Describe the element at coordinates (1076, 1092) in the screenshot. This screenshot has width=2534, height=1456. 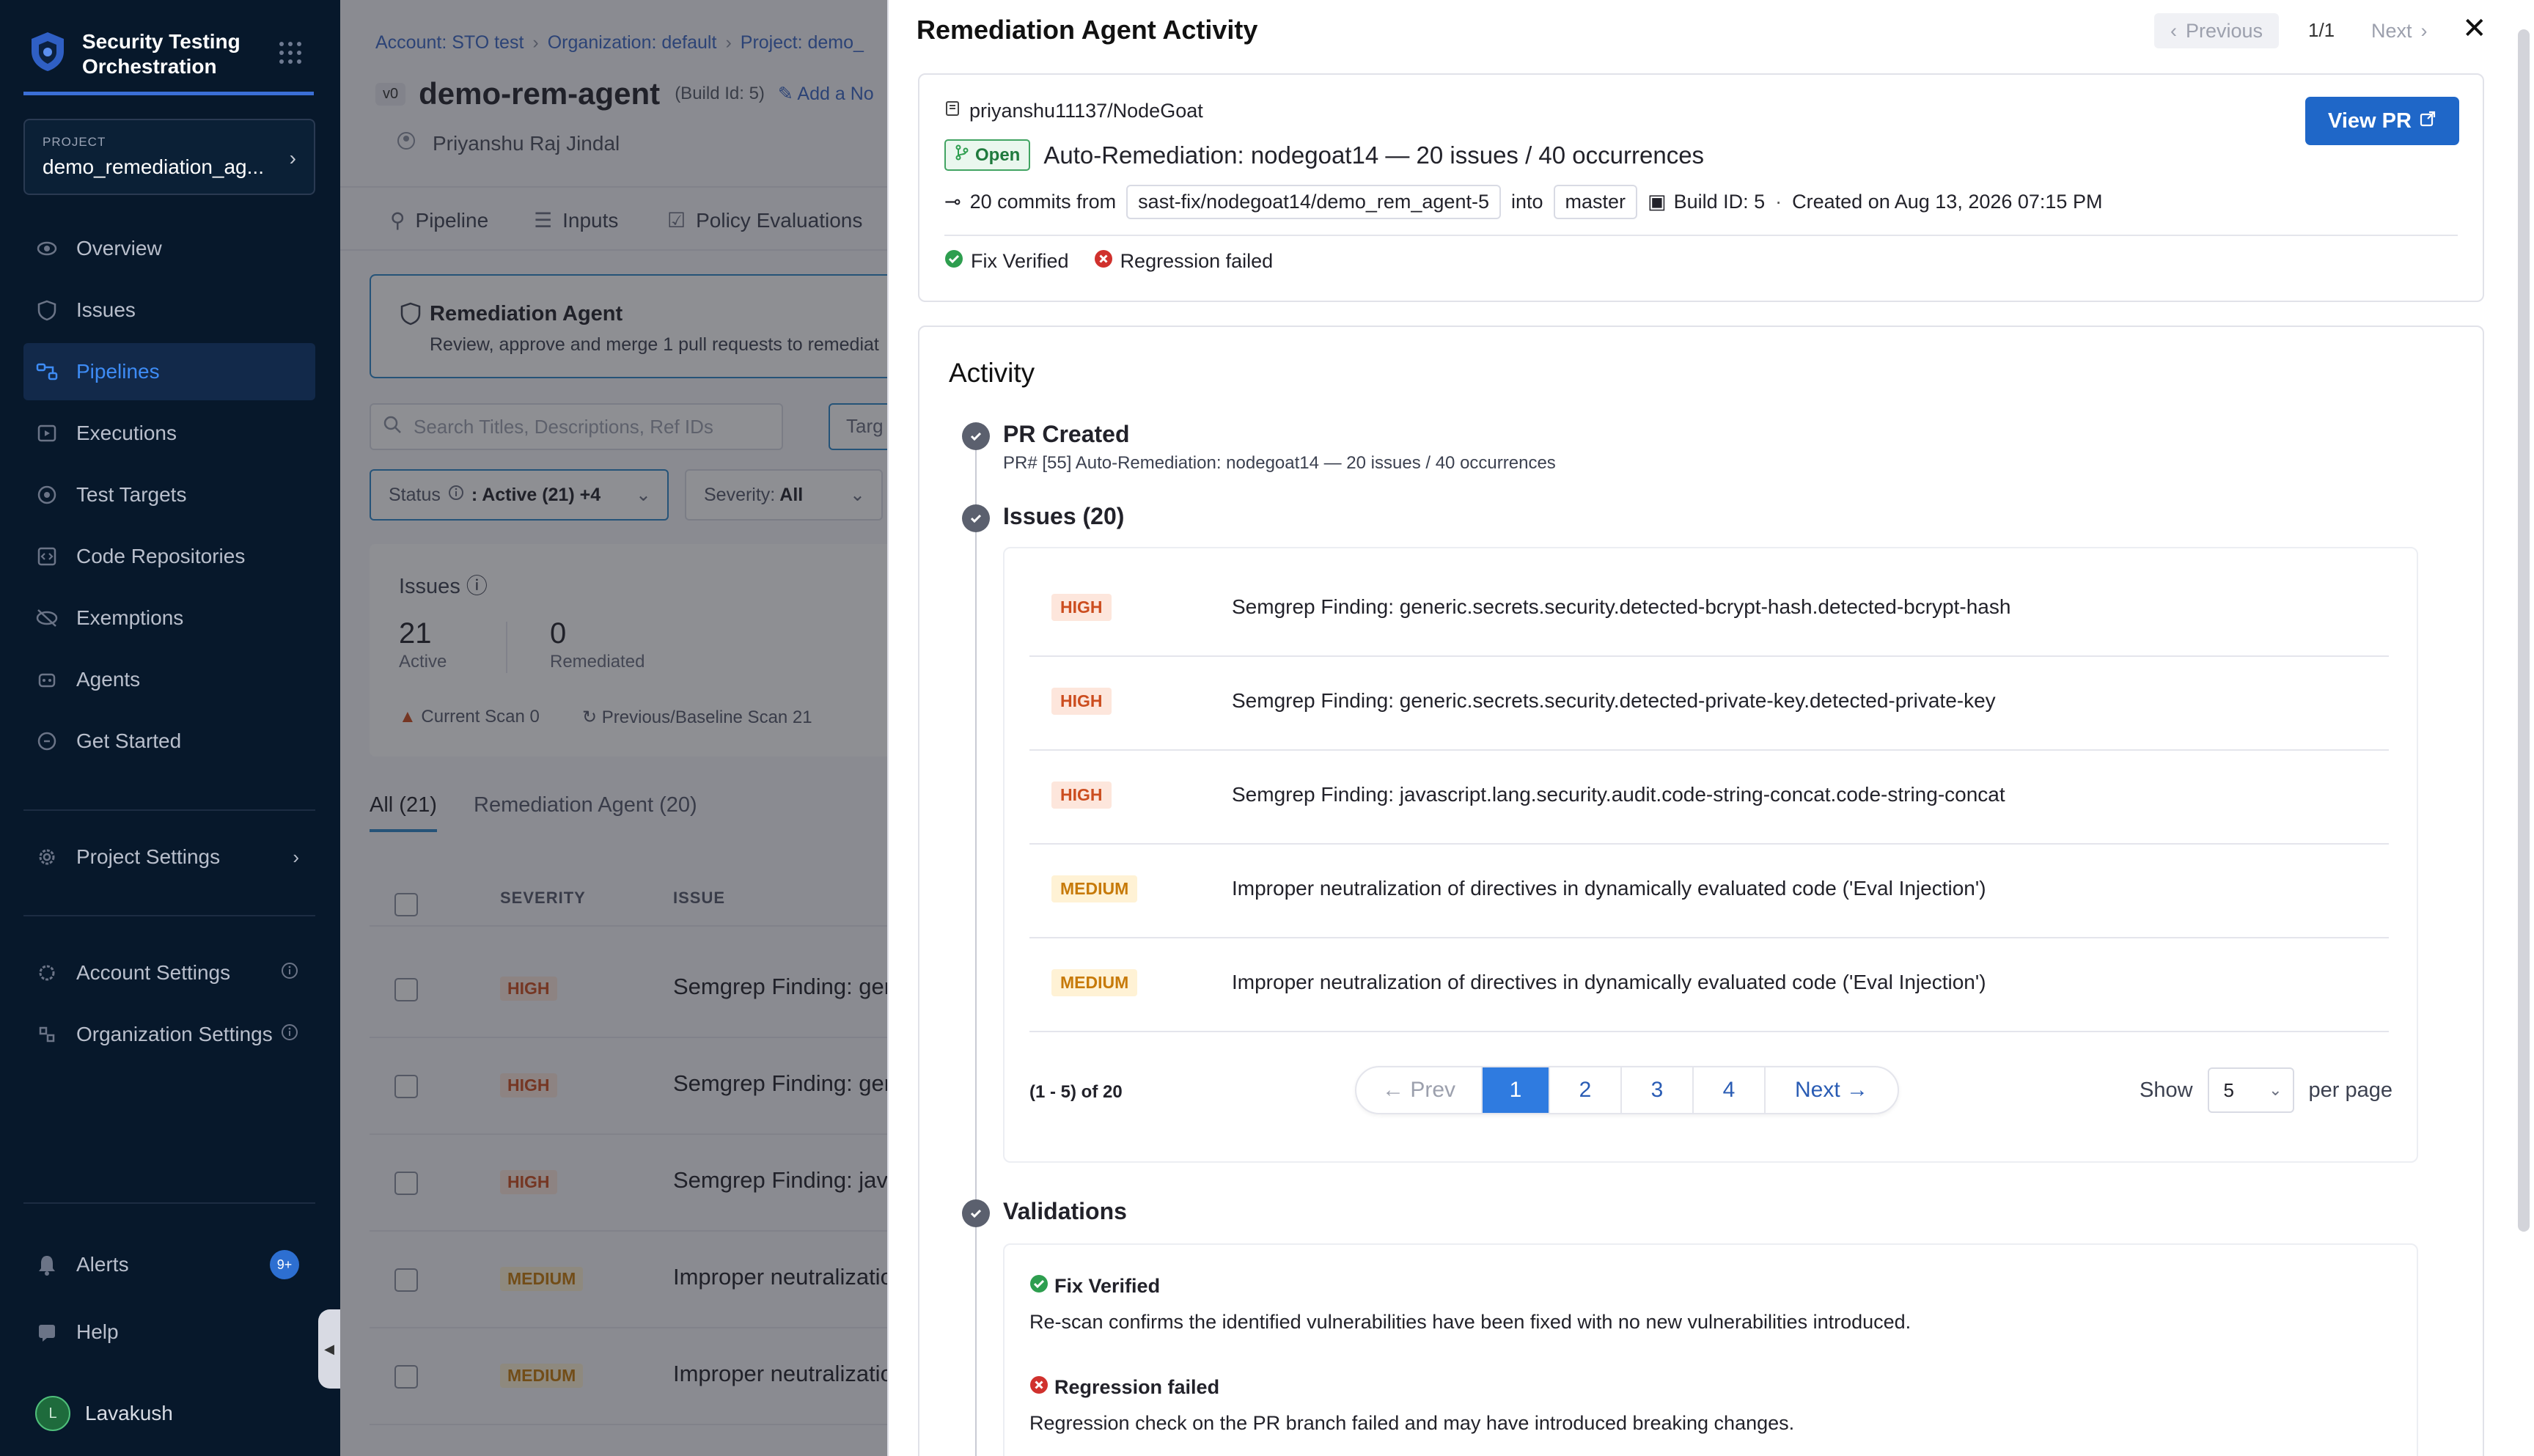
I see `pagination-range: (1 - 5) of 20` at that location.